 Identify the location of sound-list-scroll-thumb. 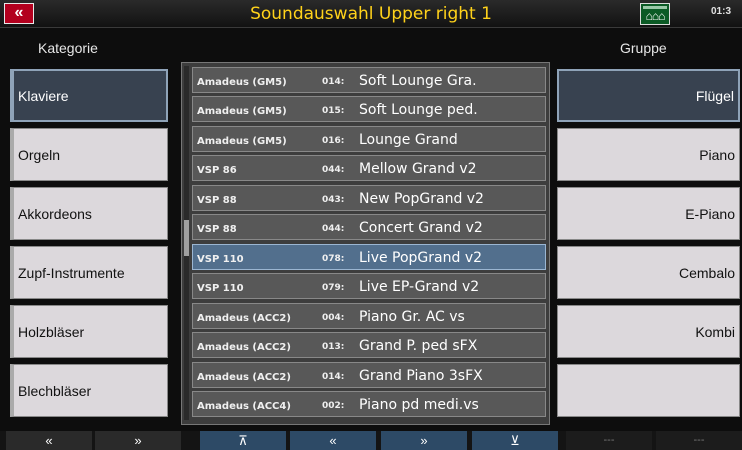
(186, 238).